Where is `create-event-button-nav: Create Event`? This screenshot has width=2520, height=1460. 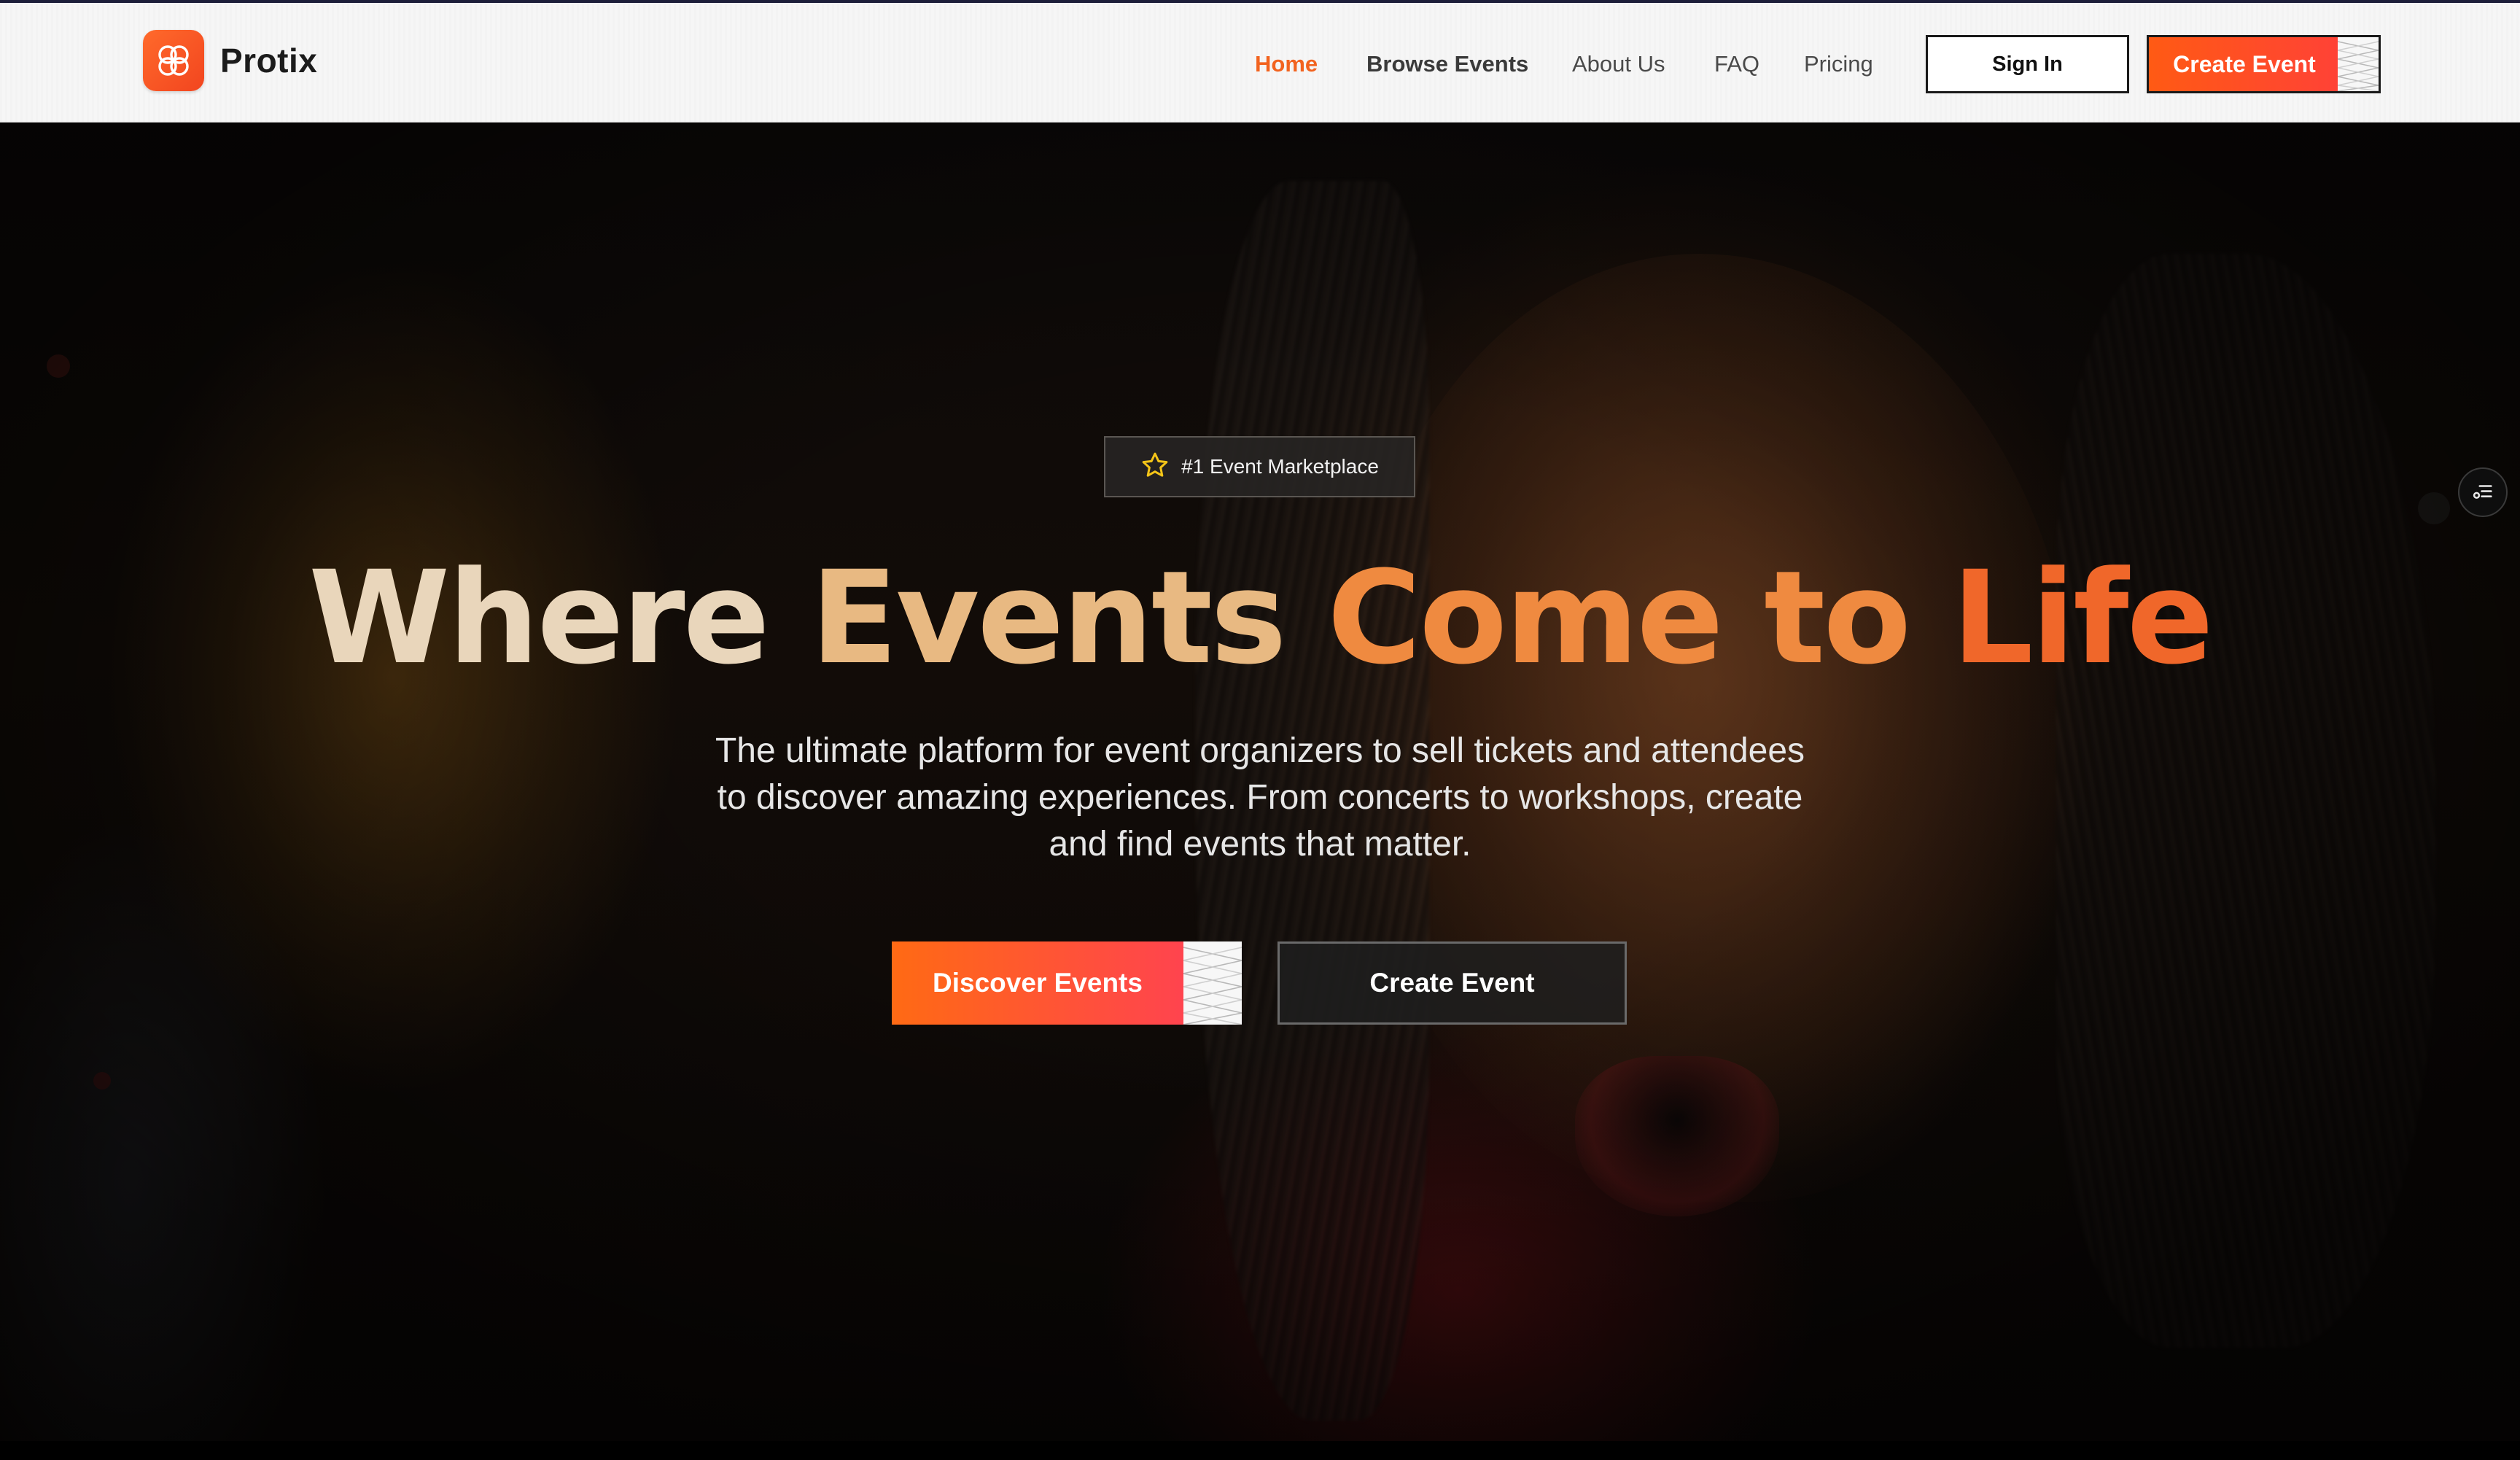
create-event-button-nav: Create Event is located at coordinates (2264, 64).